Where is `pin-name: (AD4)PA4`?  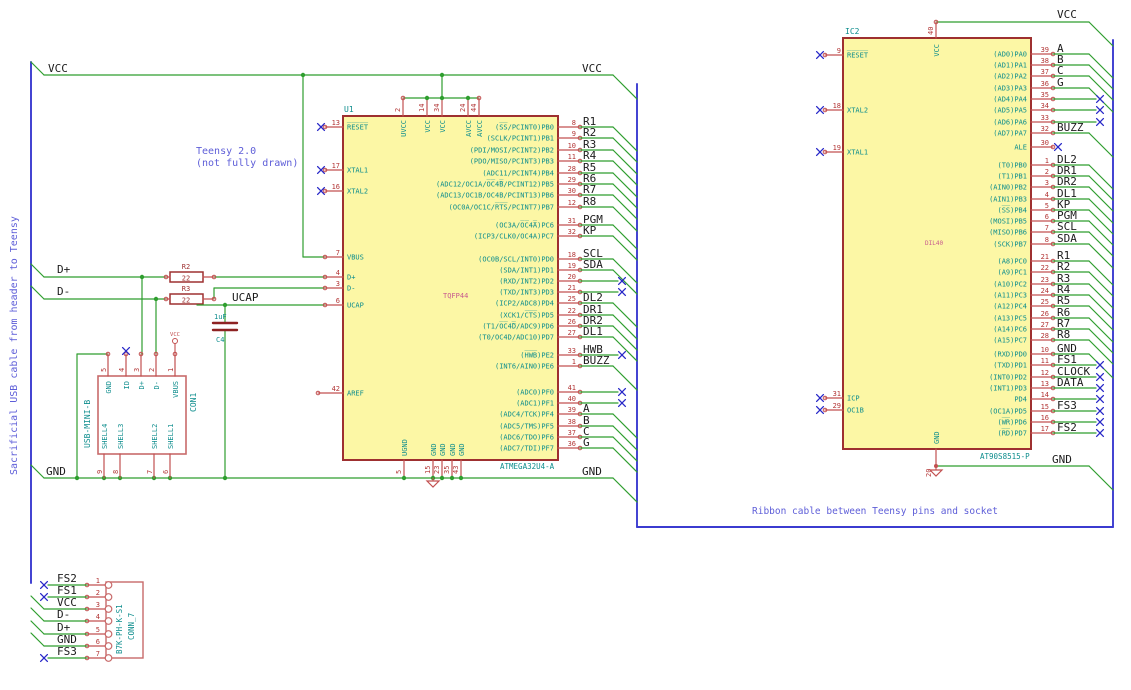 pin-name: (AD4)PA4 is located at coordinates (1010, 100).